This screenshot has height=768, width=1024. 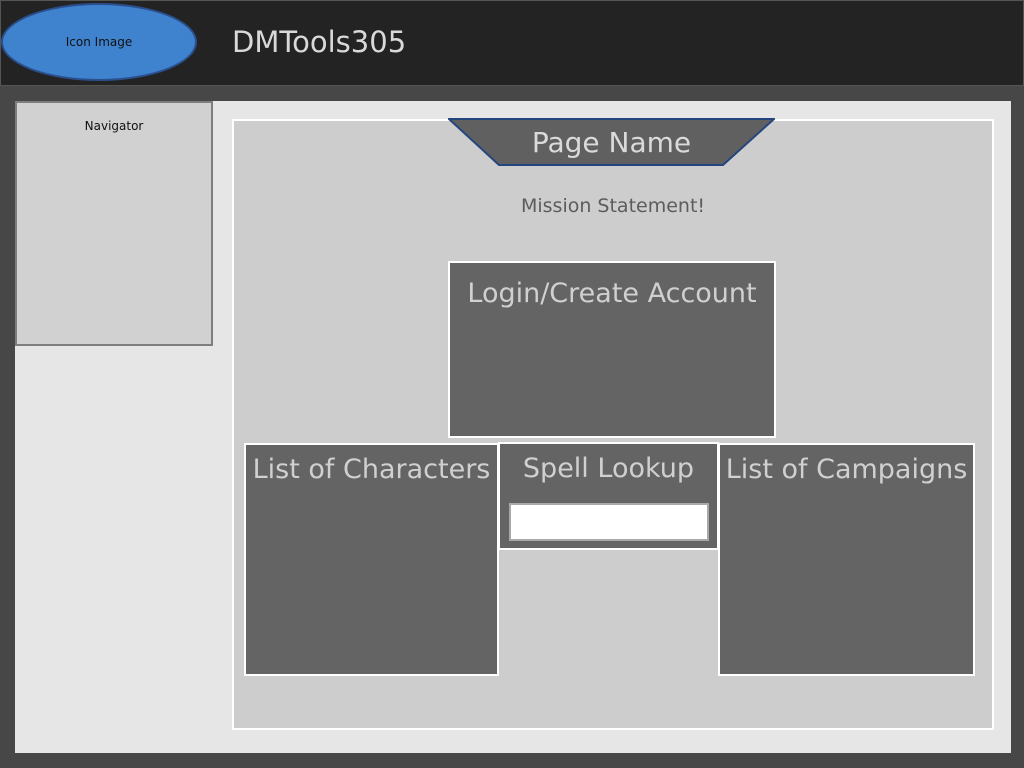 I want to click on page-name-tab: Page Name, so click(x=611, y=142).